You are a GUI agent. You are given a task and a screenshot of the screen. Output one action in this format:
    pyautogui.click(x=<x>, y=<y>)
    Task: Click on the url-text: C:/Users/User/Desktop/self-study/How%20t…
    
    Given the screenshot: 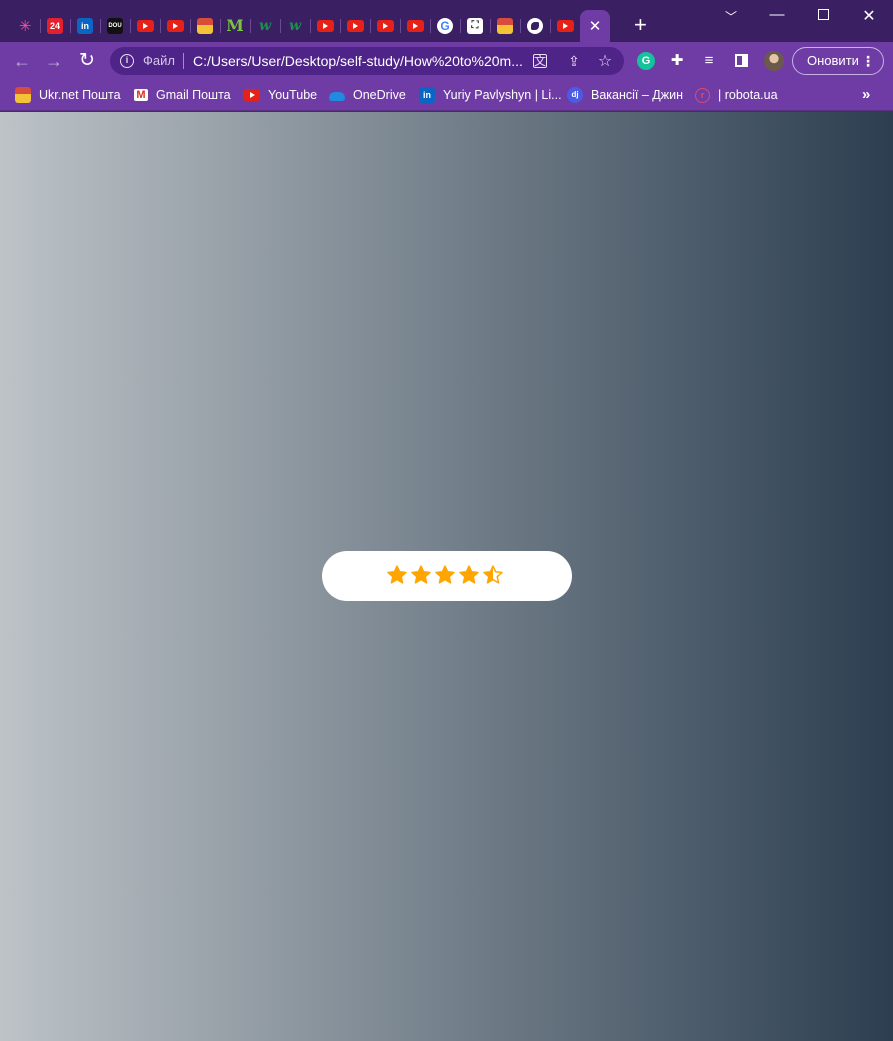 What is the action you would take?
    pyautogui.click(x=360, y=61)
    